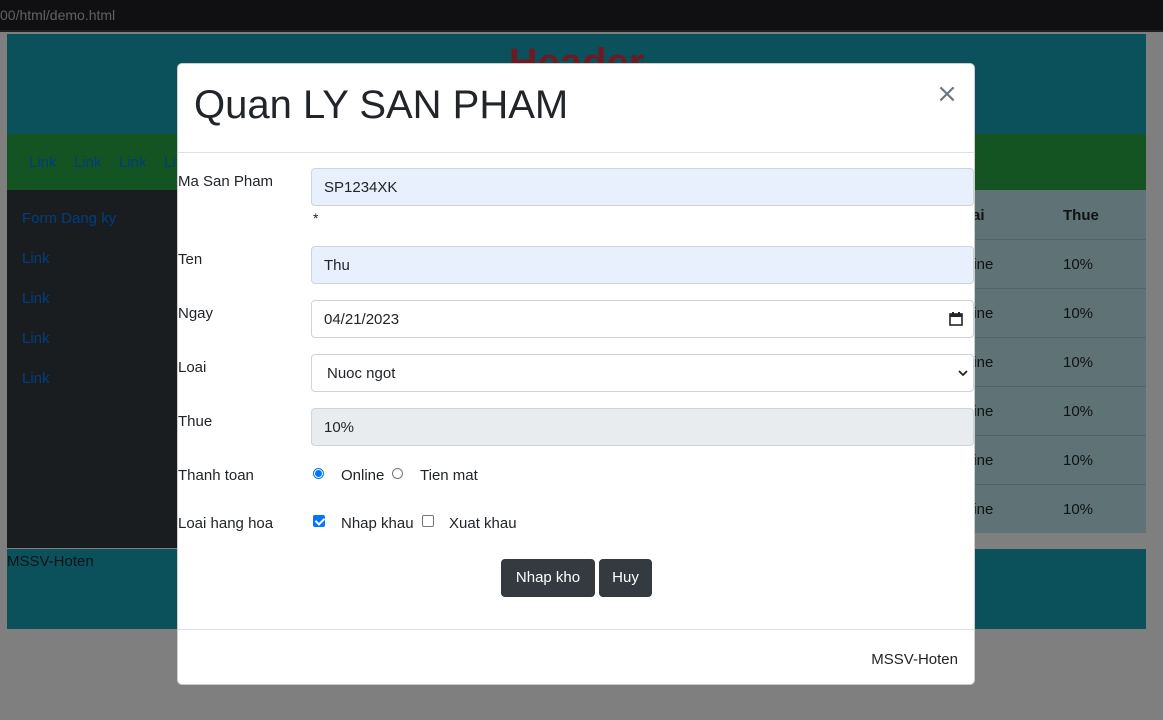 Image resolution: width=1163 pixels, height=720 pixels. What do you see at coordinates (576, 108) in the screenshot?
I see `modal-header: Quan LY SAN PHAM ×` at bounding box center [576, 108].